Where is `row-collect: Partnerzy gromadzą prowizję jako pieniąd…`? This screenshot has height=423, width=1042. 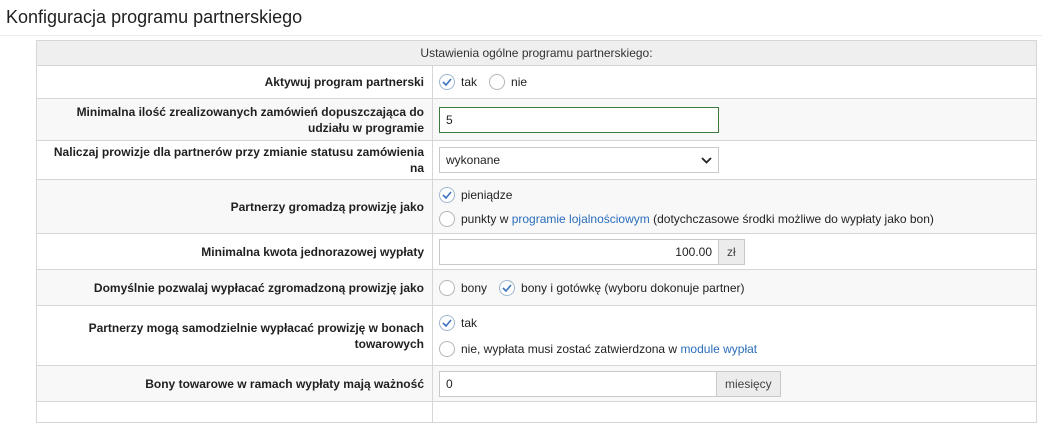
row-collect: Partnerzy gromadzą prowizję jako pieniąd… is located at coordinates (536, 207).